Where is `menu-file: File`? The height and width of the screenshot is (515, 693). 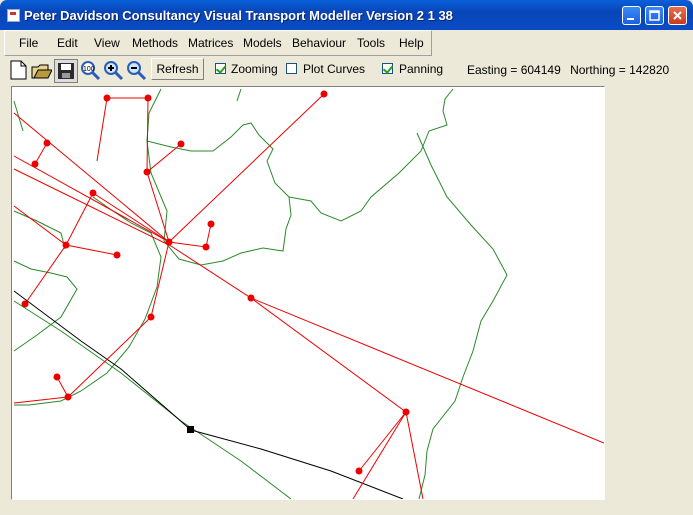 menu-file: File is located at coordinates (28, 43).